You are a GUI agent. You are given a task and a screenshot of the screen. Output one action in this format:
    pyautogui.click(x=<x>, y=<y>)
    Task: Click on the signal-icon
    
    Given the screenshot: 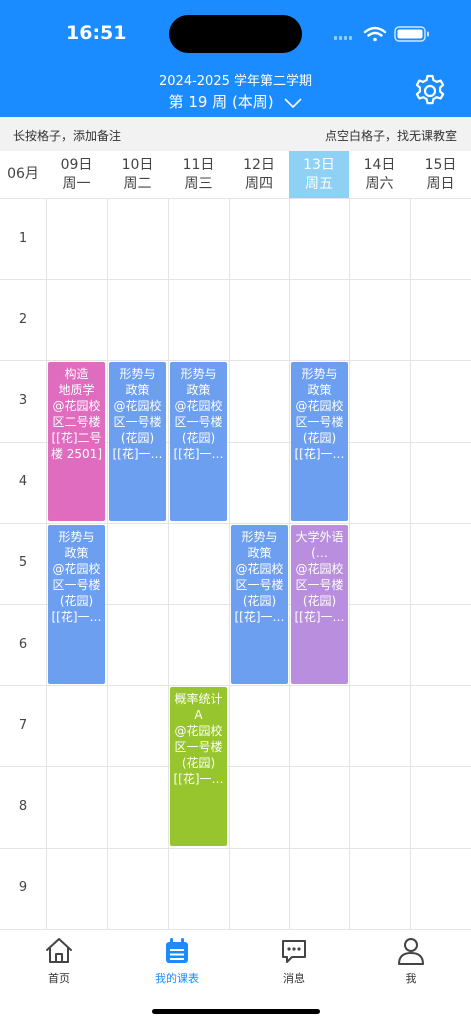 What is the action you would take?
    pyautogui.click(x=343, y=38)
    